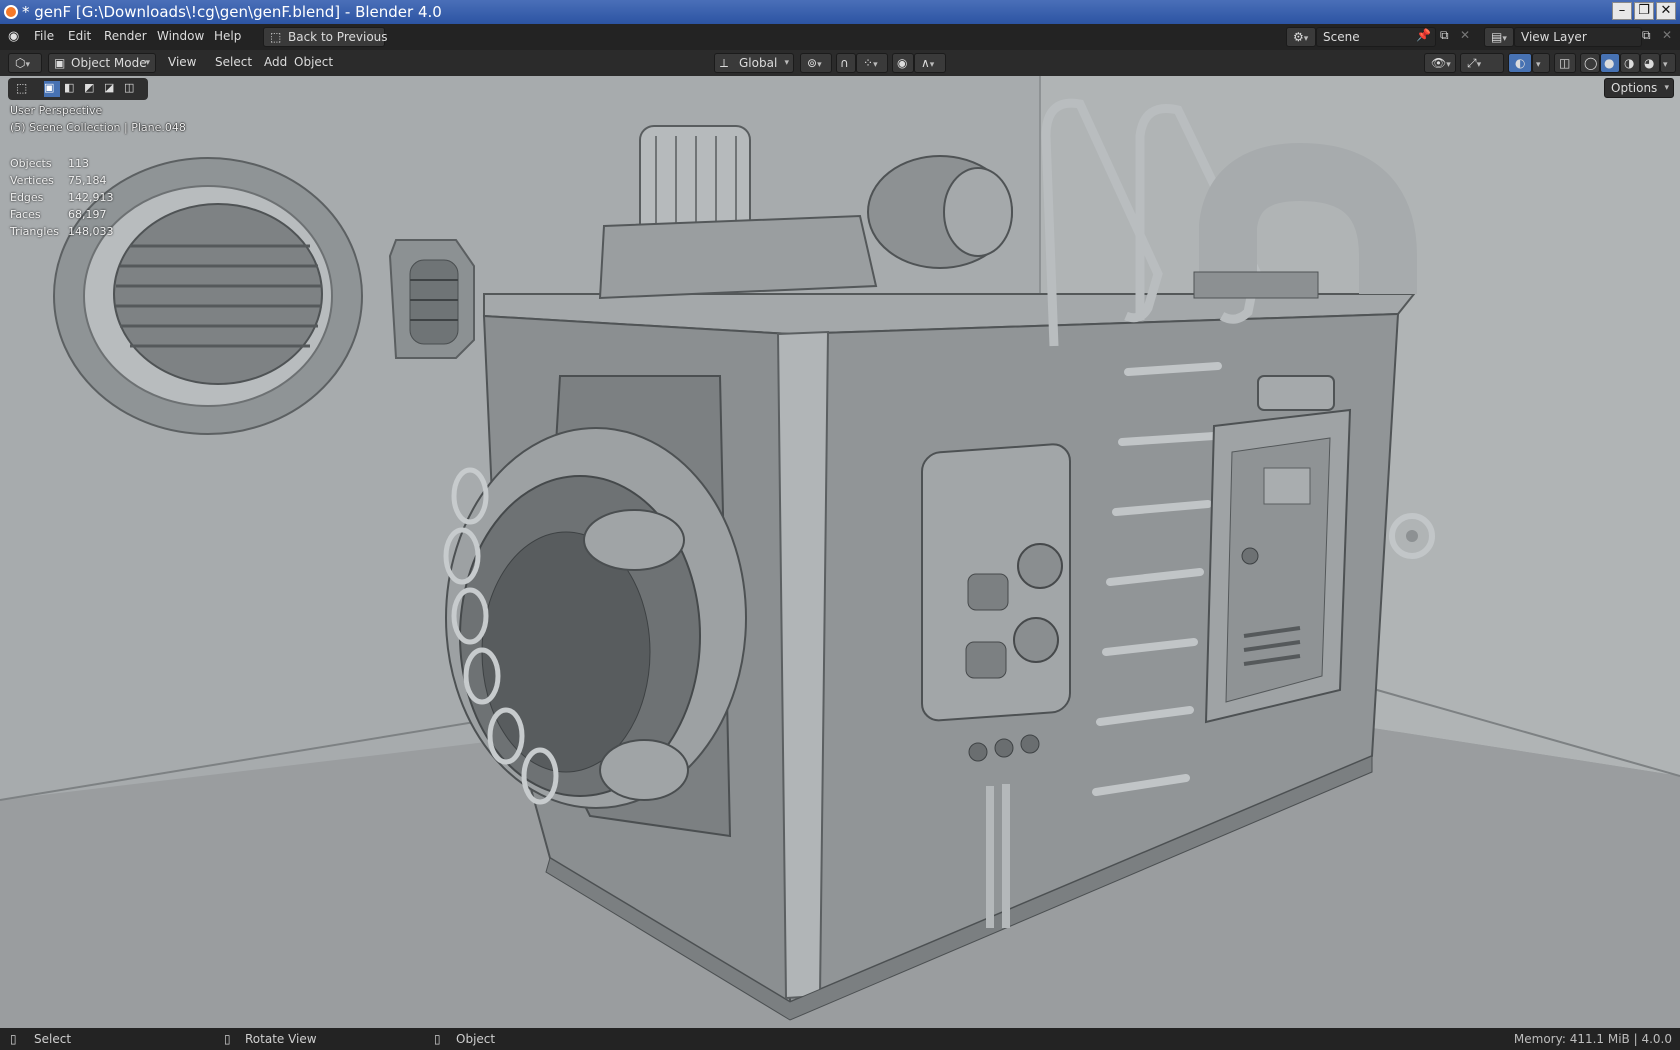 The height and width of the screenshot is (1050, 1680). Describe the element at coordinates (182, 63) in the screenshot. I see `header-menu-view: View` at that location.